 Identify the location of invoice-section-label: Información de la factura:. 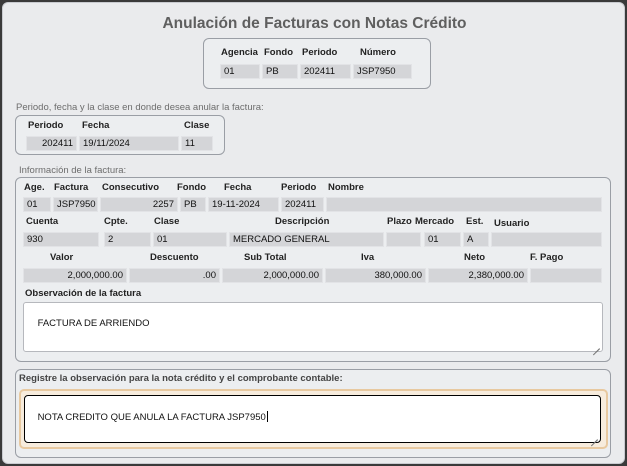
(73, 170).